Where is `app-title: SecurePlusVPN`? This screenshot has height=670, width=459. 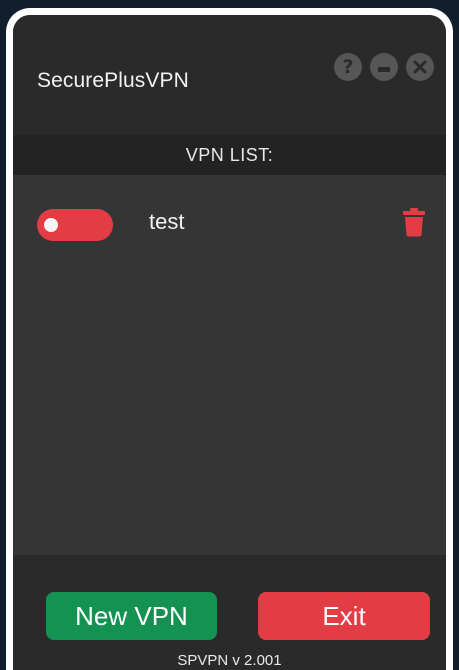
app-title: SecurePlusVPN is located at coordinates (113, 80).